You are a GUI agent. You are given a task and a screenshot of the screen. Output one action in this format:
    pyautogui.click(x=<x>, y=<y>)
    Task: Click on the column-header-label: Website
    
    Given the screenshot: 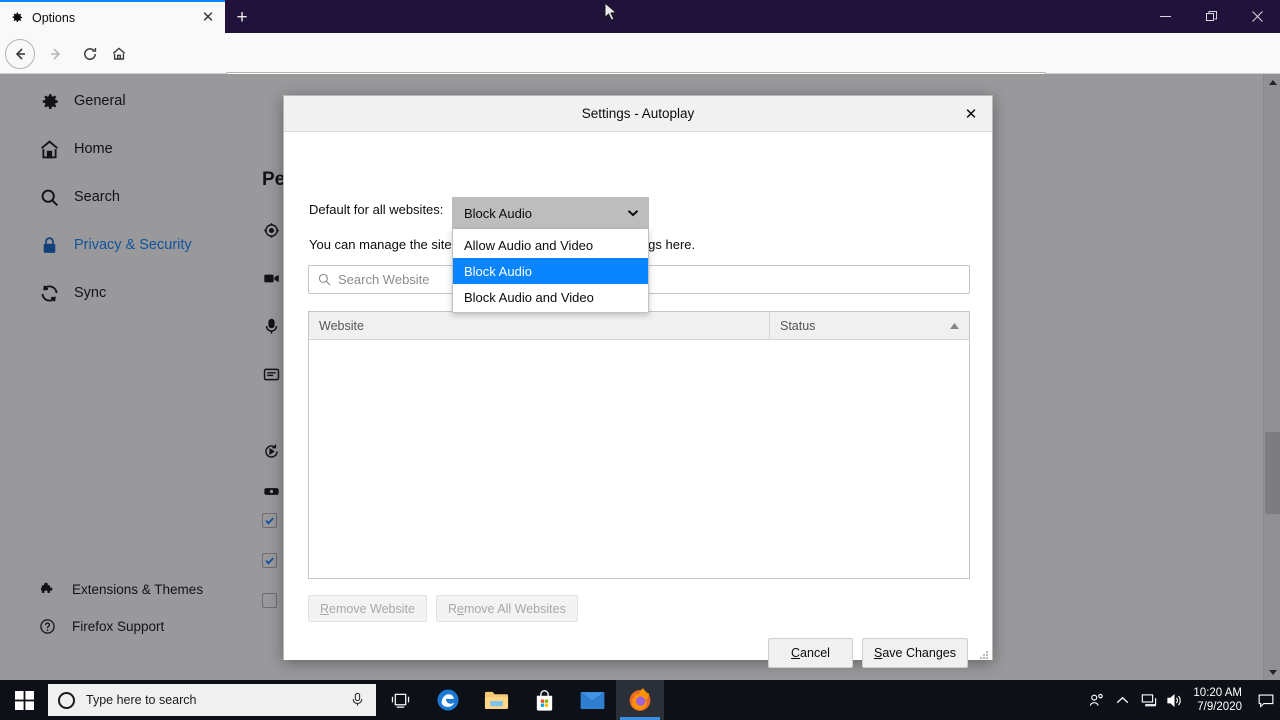 What is the action you would take?
    pyautogui.click(x=341, y=325)
    